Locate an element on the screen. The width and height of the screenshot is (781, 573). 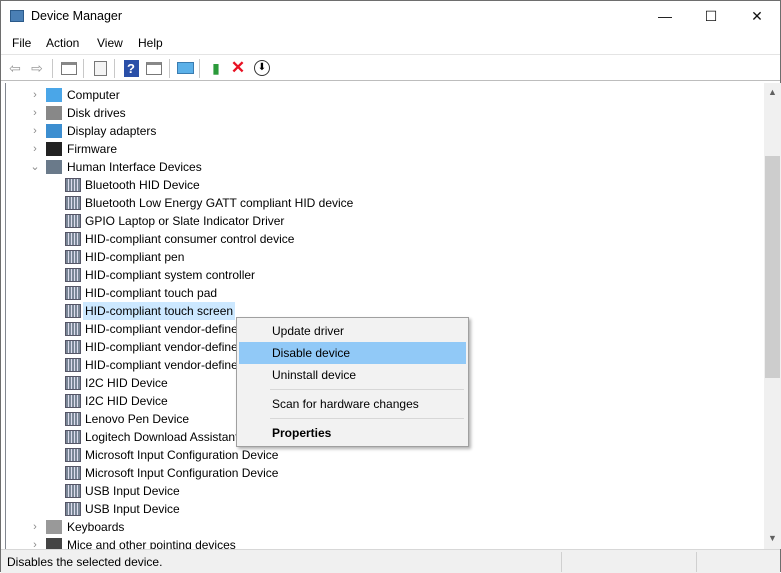
back-icon: ⇦ is located at coordinates (15, 68).